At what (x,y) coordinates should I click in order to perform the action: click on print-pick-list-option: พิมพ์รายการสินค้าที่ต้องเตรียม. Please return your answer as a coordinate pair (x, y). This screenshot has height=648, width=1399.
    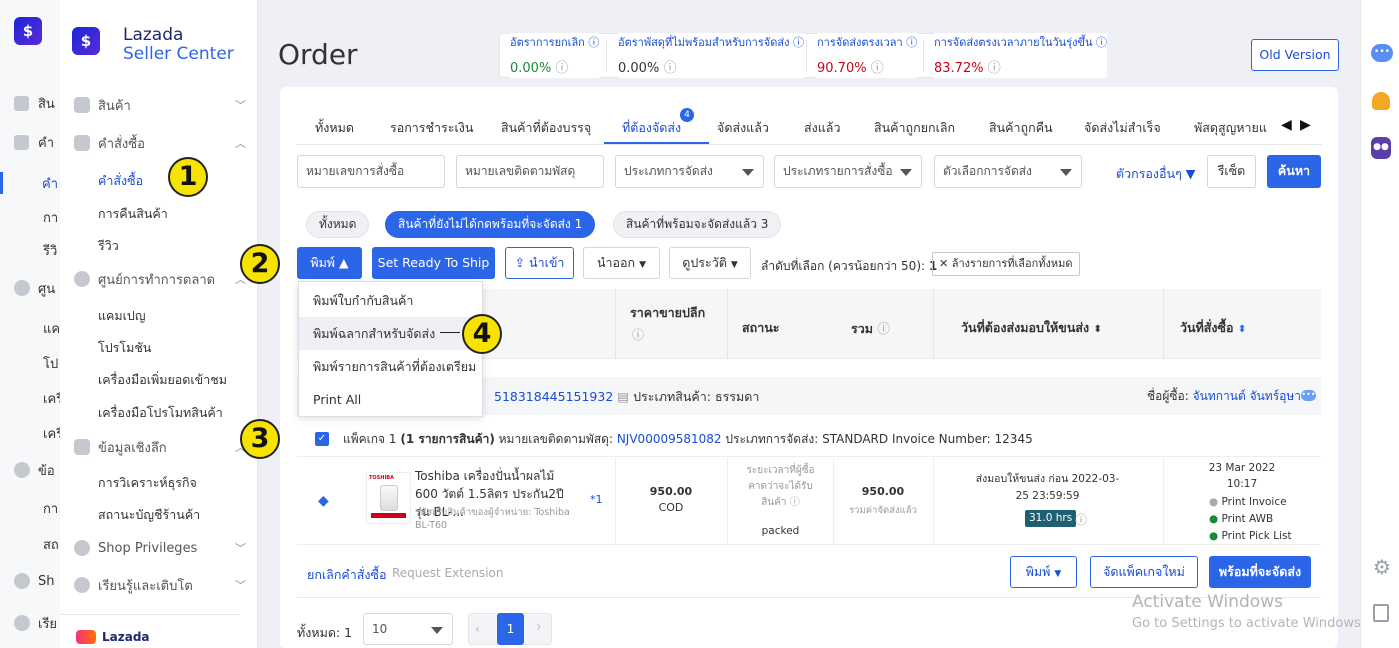
    Looking at the image, I should click on (390, 366).